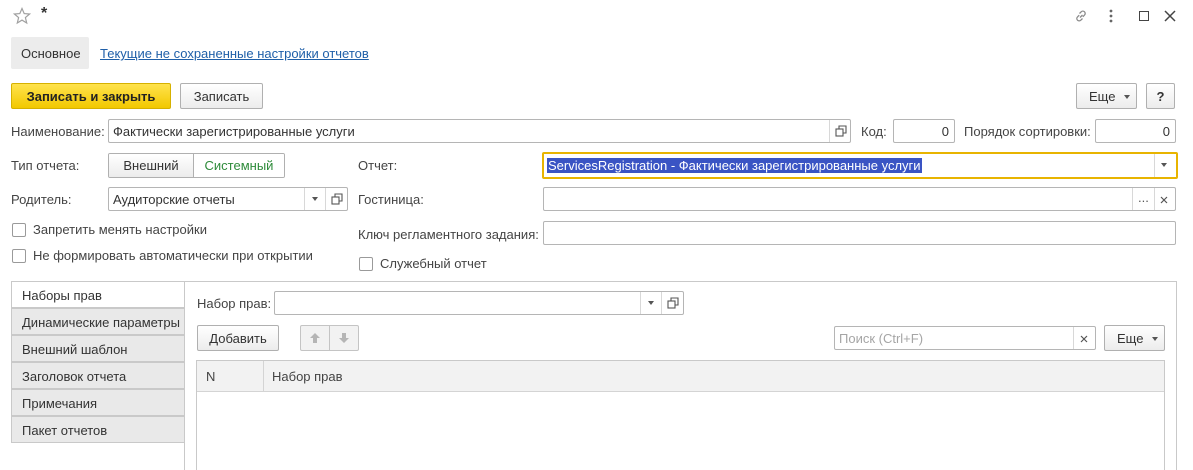 This screenshot has height=470, width=1193. What do you see at coordinates (234, 303) in the screenshot?
I see `rights-set-label: Набор прав:` at bounding box center [234, 303].